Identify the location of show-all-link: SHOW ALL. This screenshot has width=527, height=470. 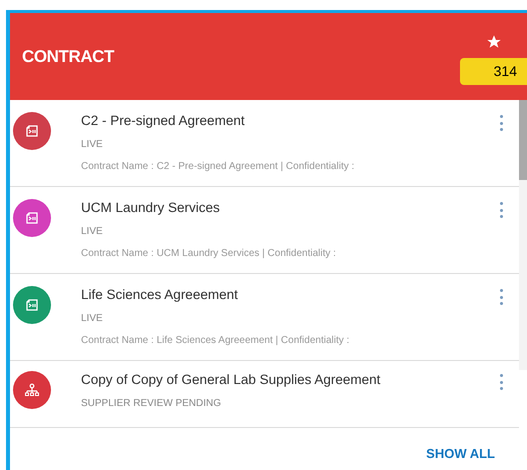
(460, 454).